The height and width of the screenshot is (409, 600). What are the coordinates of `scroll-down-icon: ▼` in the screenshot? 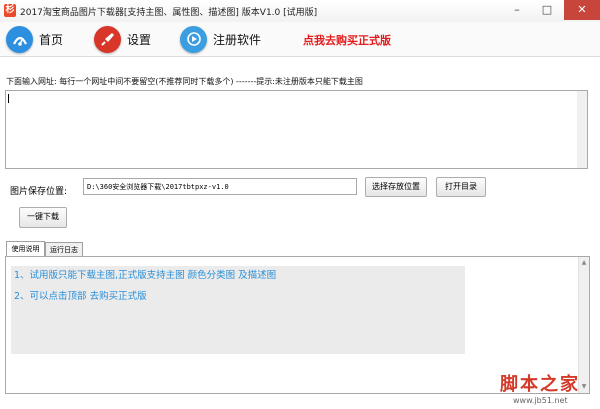 It's located at (584, 387).